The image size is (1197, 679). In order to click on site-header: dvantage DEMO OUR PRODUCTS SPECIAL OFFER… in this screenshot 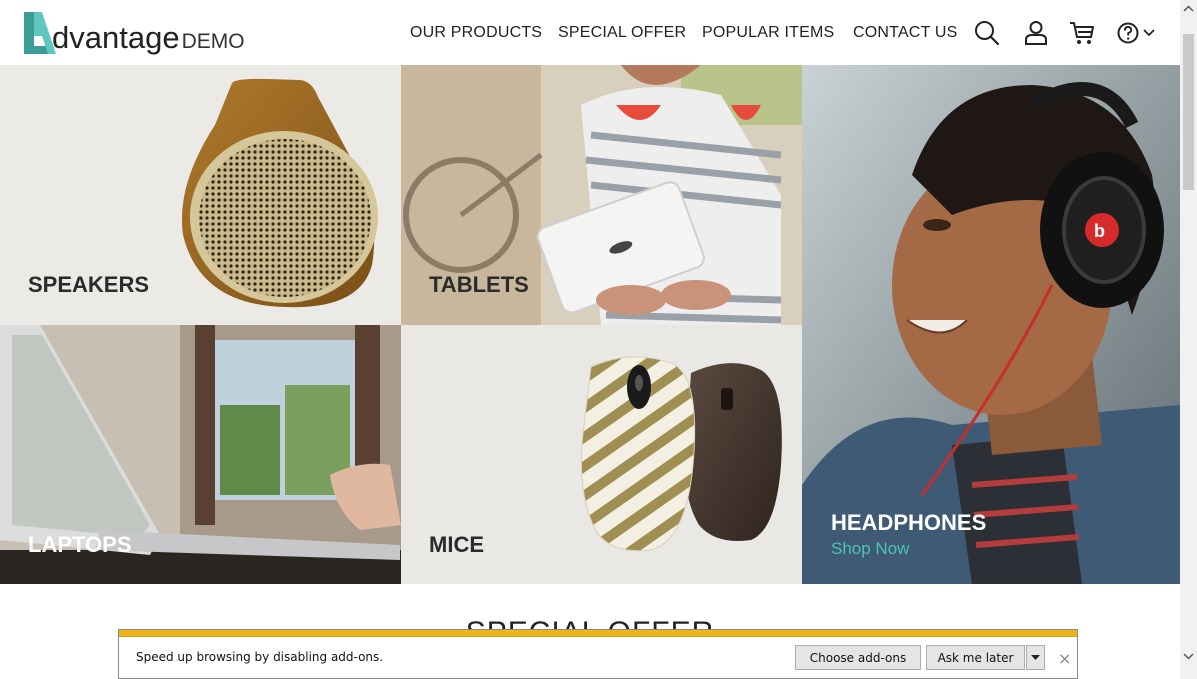, I will do `click(590, 32)`.